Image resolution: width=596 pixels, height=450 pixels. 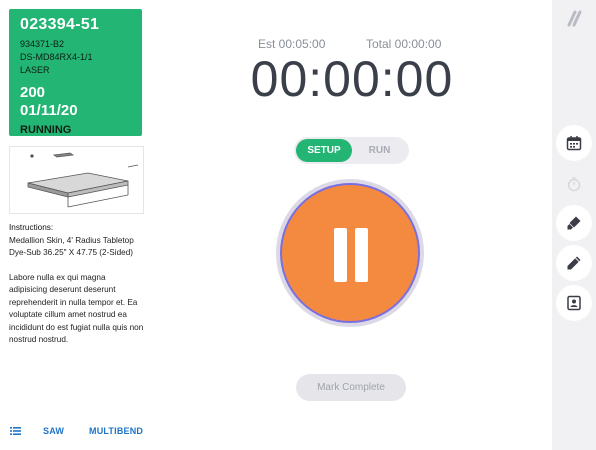 I want to click on part-number: 934371-B2, so click(x=42, y=44).